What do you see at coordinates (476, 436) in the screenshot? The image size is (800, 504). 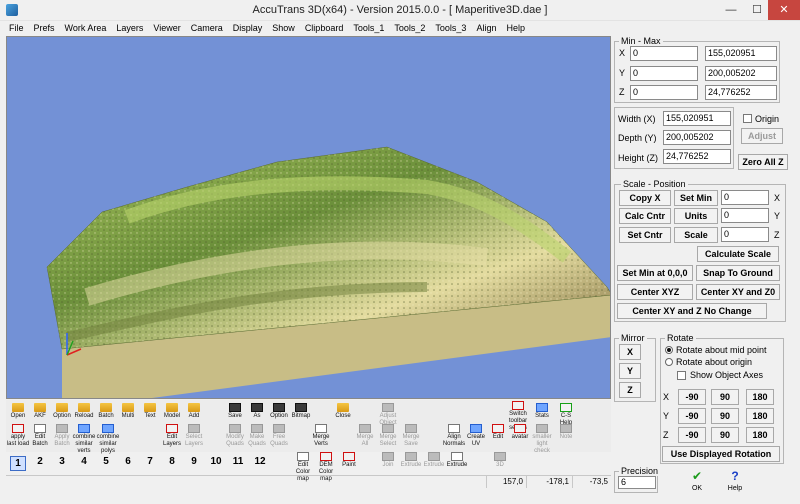 I see `toolbar-button: Create UV` at bounding box center [476, 436].